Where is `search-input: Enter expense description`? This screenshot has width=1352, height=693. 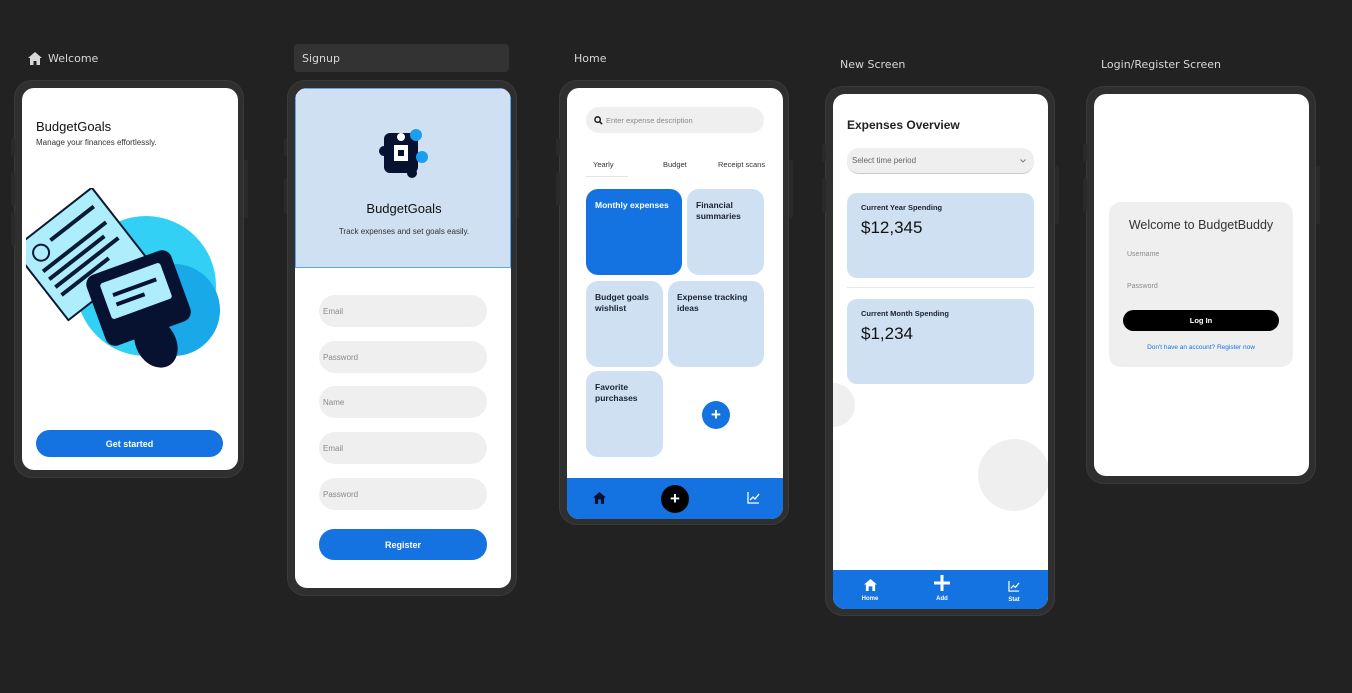 search-input: Enter expense description is located at coordinates (675, 120).